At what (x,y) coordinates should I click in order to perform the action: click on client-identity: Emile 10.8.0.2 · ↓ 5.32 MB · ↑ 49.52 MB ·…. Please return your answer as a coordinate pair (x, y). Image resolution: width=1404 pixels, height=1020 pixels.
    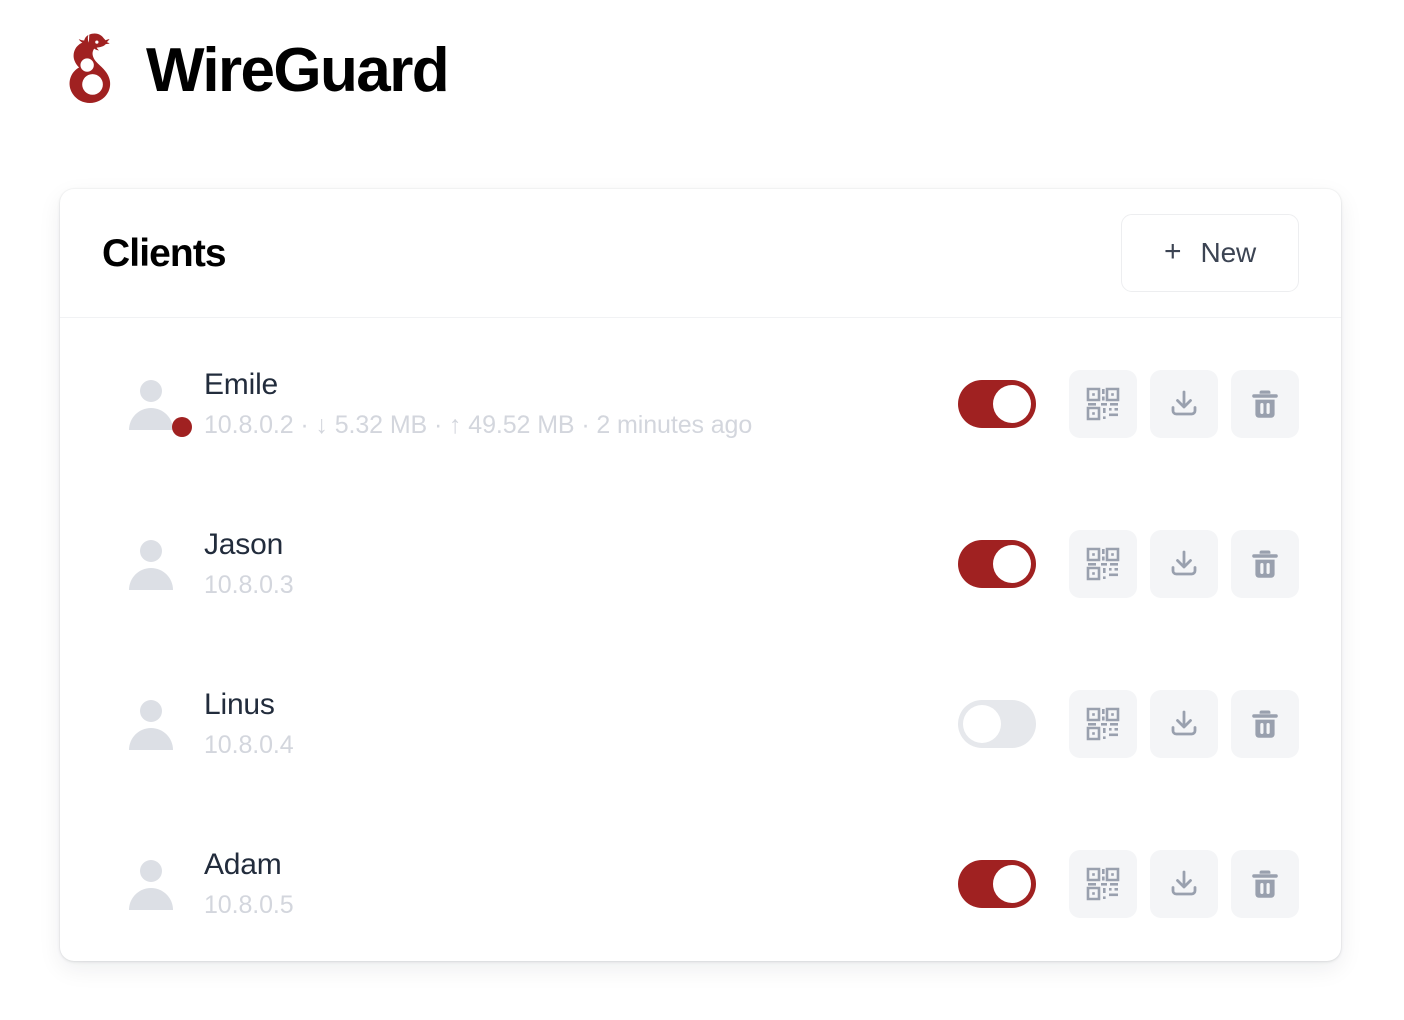
    Looking at the image, I should click on (509, 404).